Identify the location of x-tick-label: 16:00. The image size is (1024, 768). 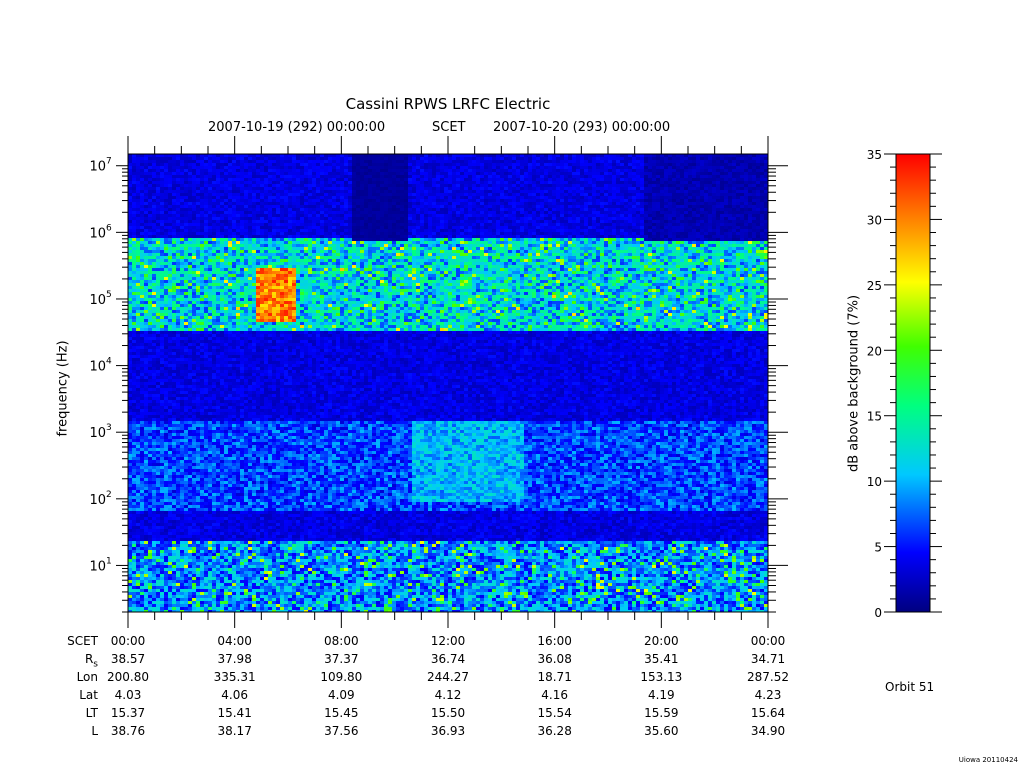
(555, 641).